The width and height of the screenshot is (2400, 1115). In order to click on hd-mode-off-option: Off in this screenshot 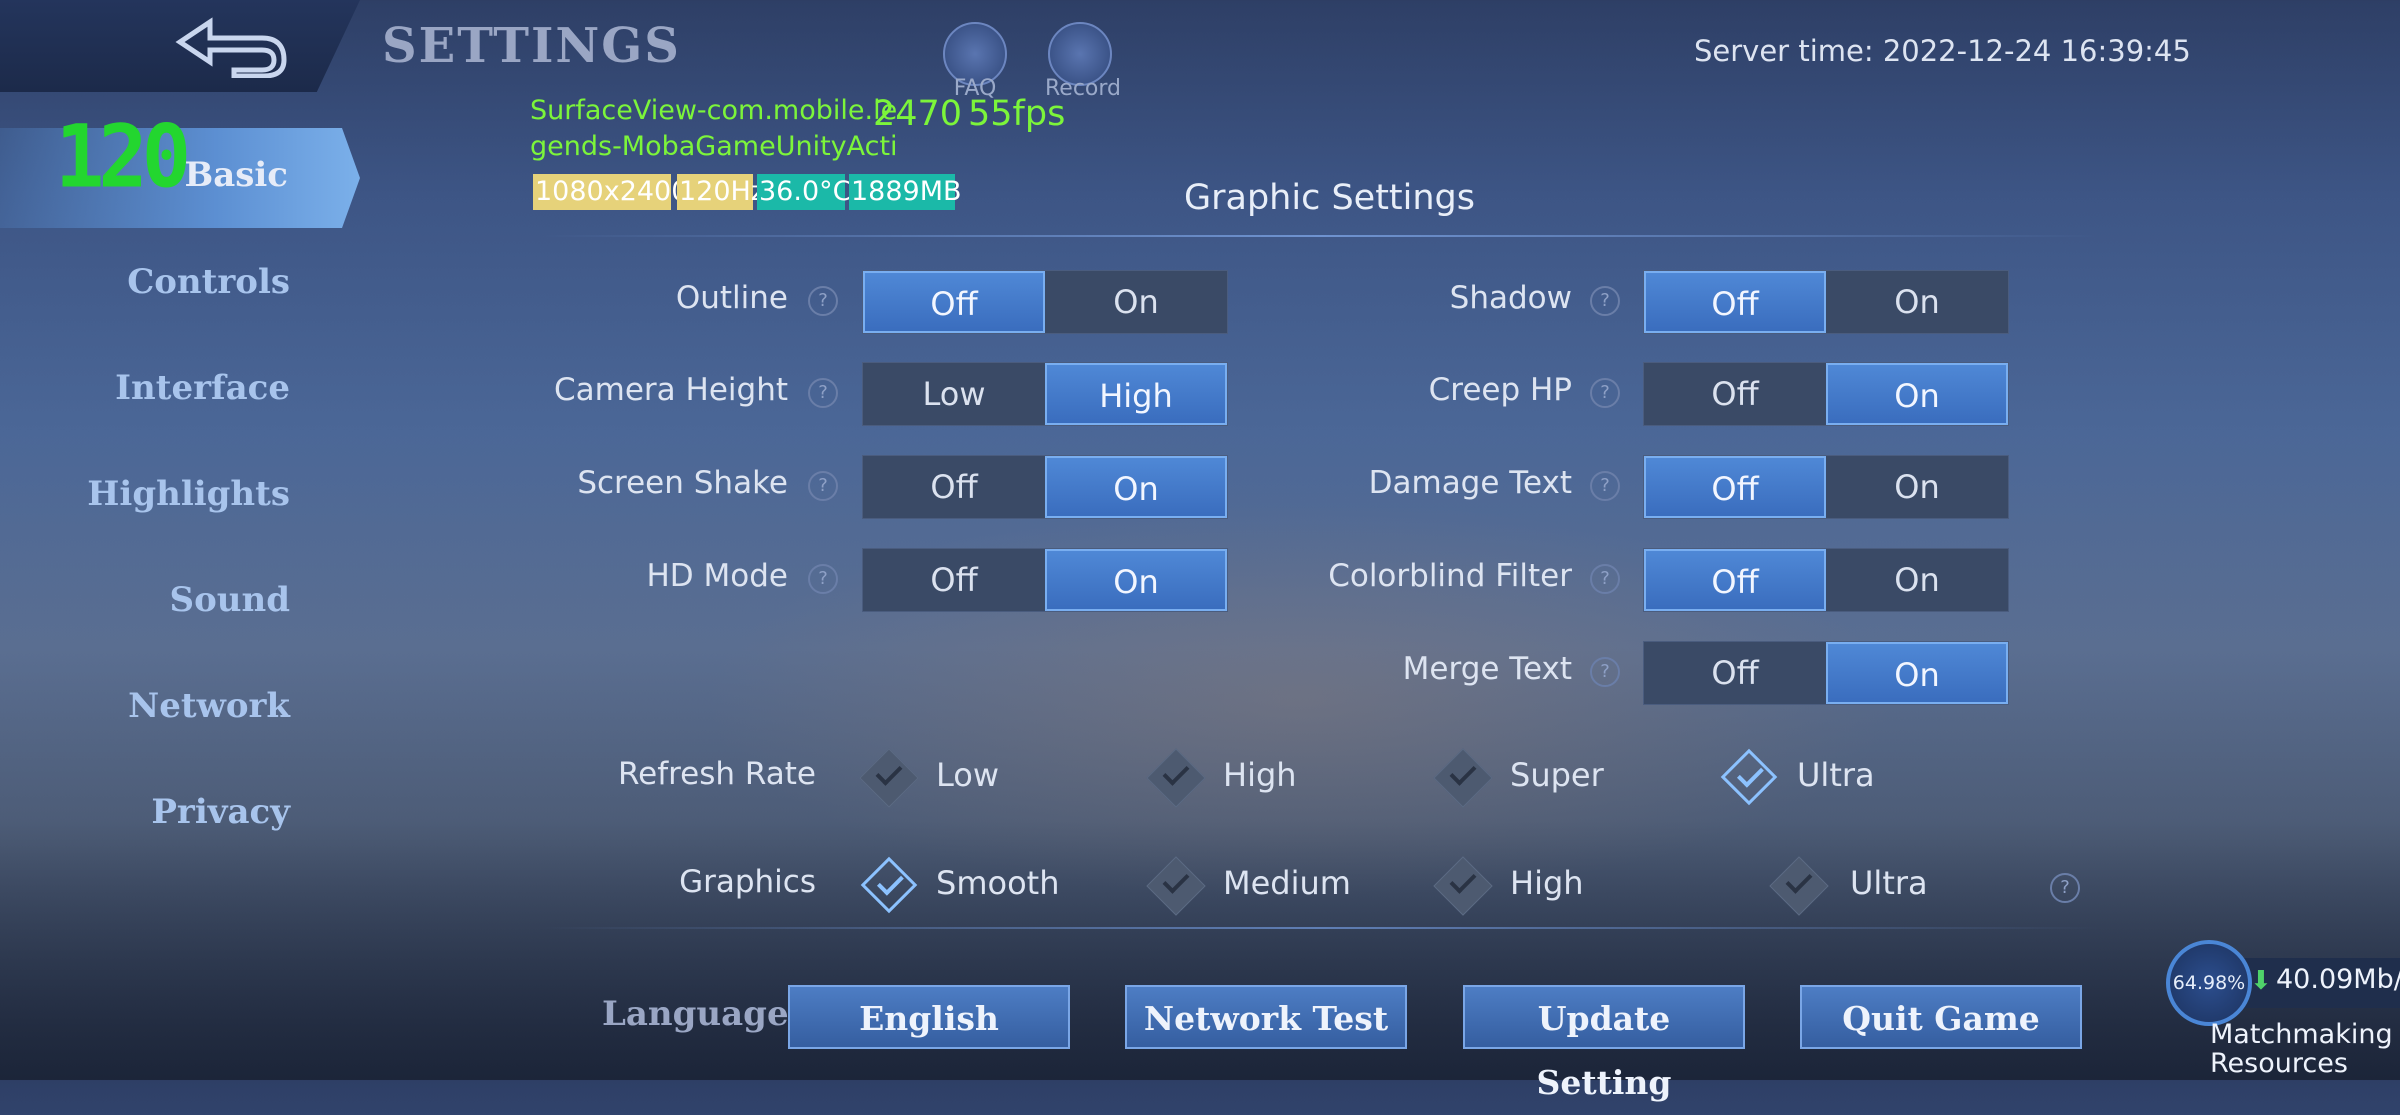, I will do `click(954, 580)`.